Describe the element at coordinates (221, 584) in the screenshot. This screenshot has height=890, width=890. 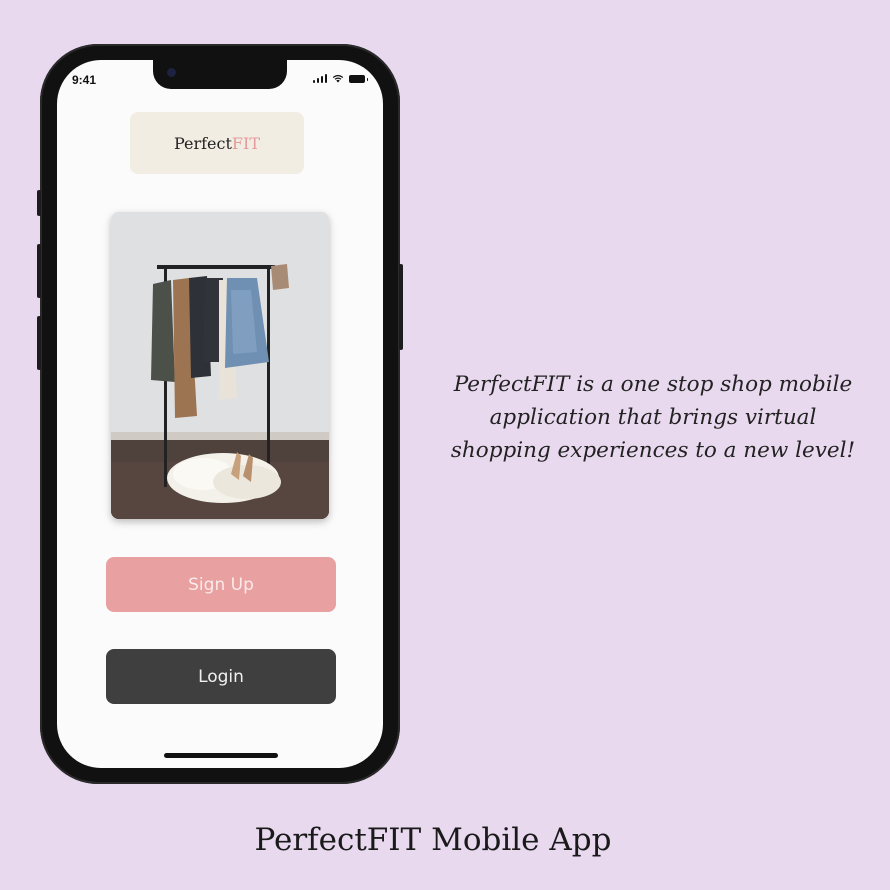
I see `sign-up-button: Sign Up` at that location.